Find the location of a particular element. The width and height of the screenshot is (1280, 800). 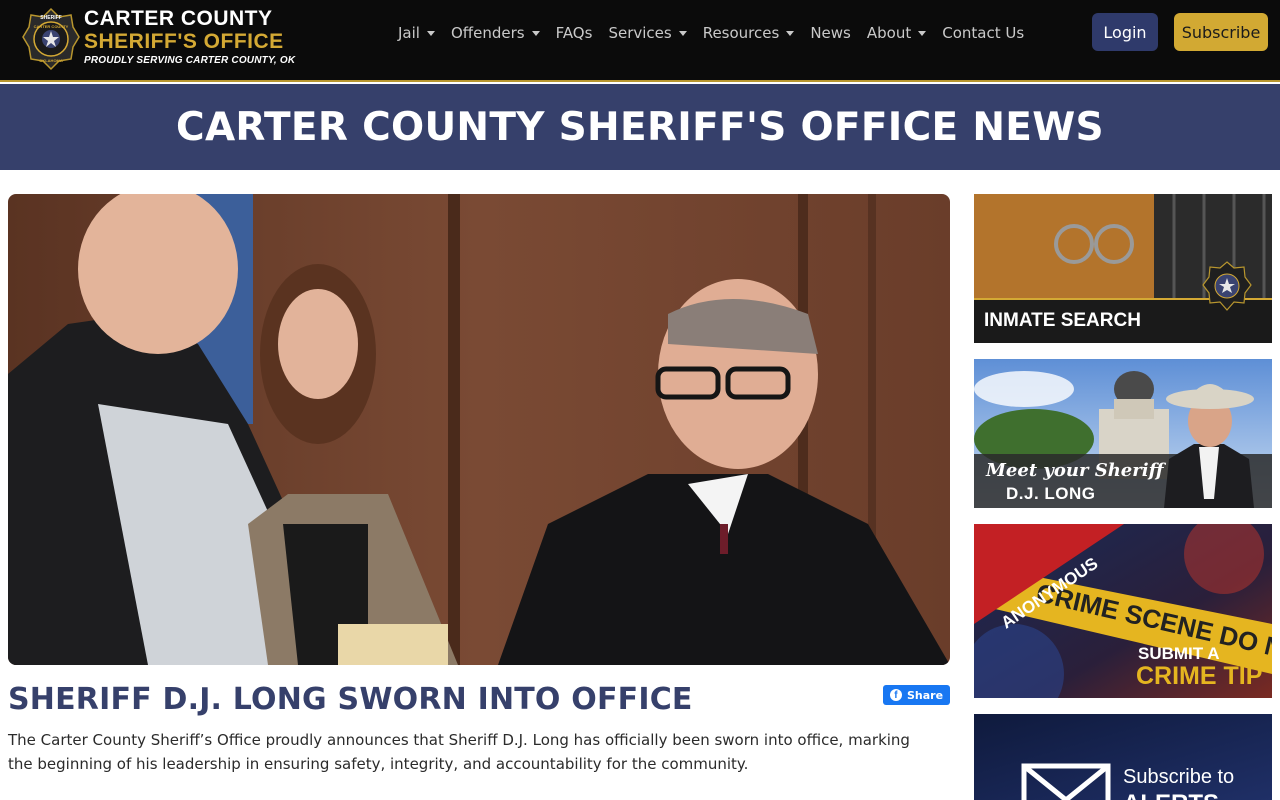

nav-item-contact: Contact Us is located at coordinates (983, 33).